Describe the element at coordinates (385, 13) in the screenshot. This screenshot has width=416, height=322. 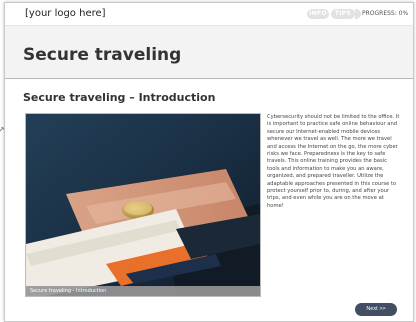
I see `progress-label: PROGRESS: 0%` at that location.